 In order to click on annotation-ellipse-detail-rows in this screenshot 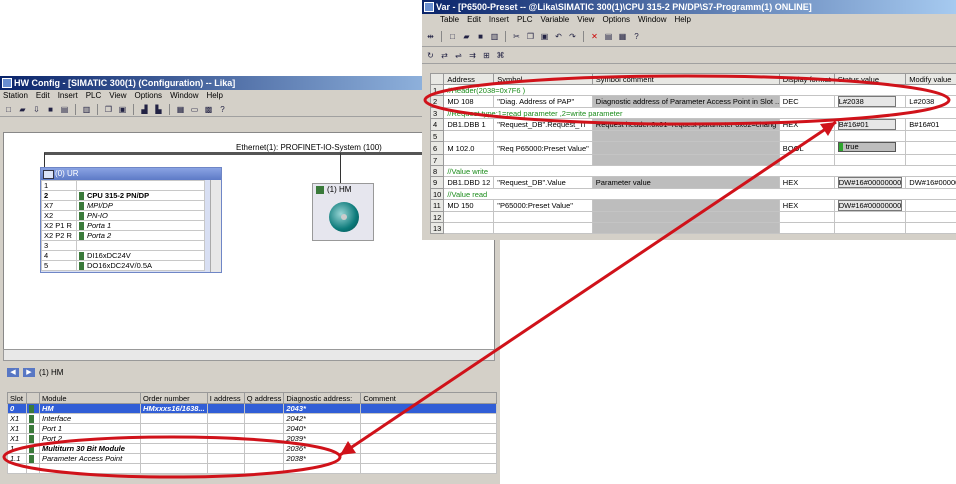, I will do `click(172, 457)`.